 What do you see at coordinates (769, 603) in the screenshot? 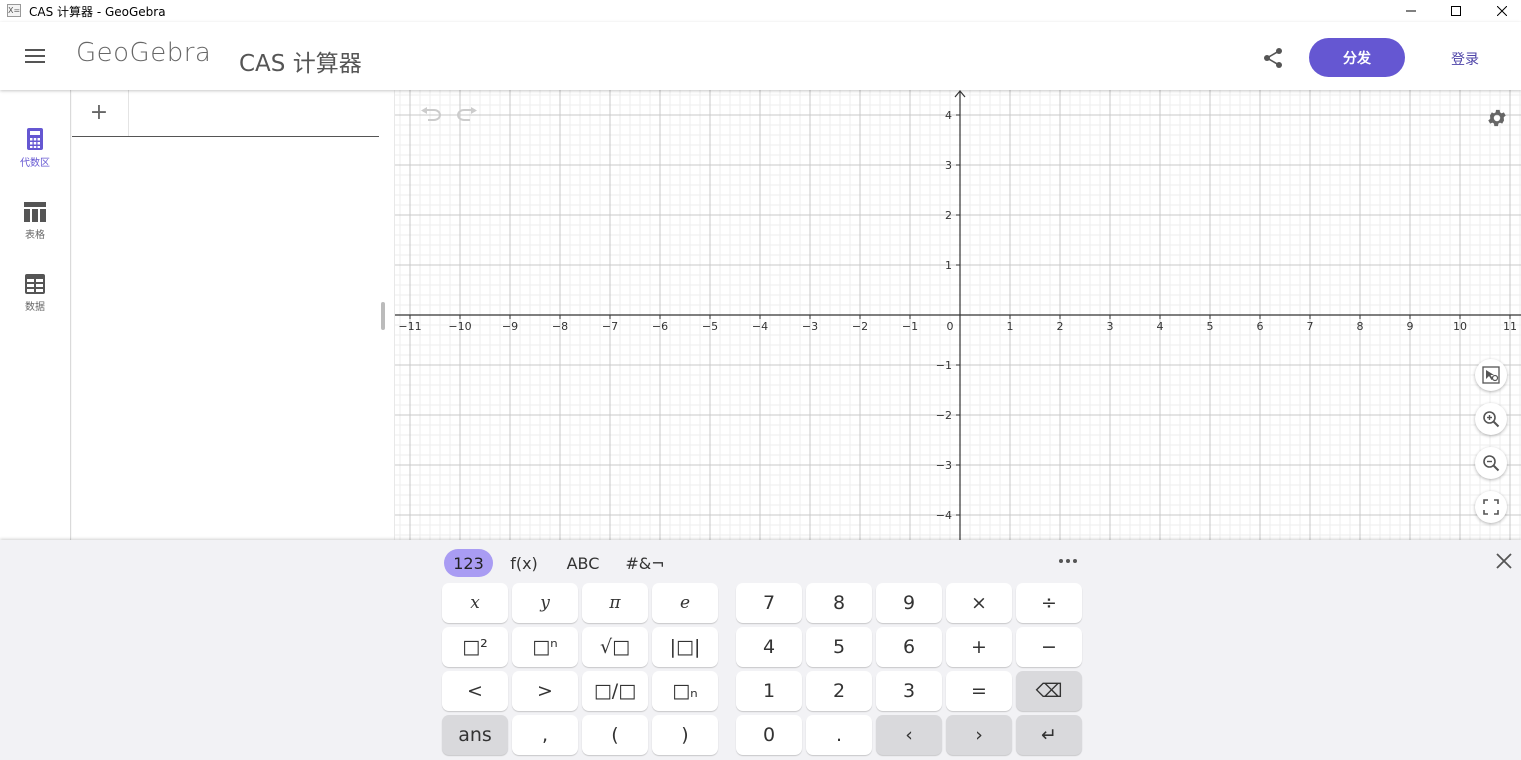
I see `key-right-0-0: 7` at bounding box center [769, 603].